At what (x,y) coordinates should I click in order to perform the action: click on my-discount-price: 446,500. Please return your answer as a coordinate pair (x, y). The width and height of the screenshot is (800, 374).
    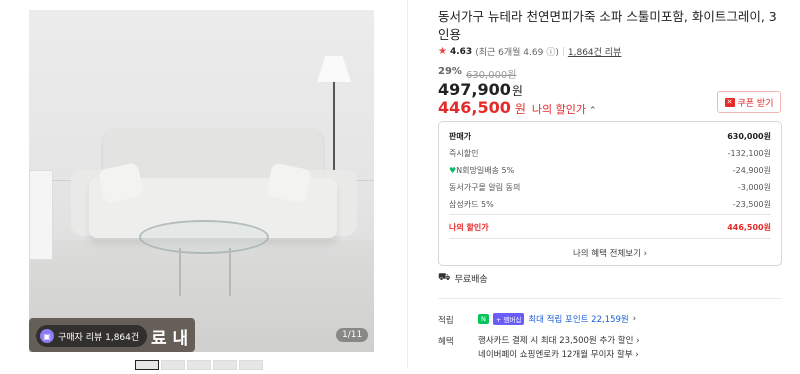
    Looking at the image, I should click on (474, 107).